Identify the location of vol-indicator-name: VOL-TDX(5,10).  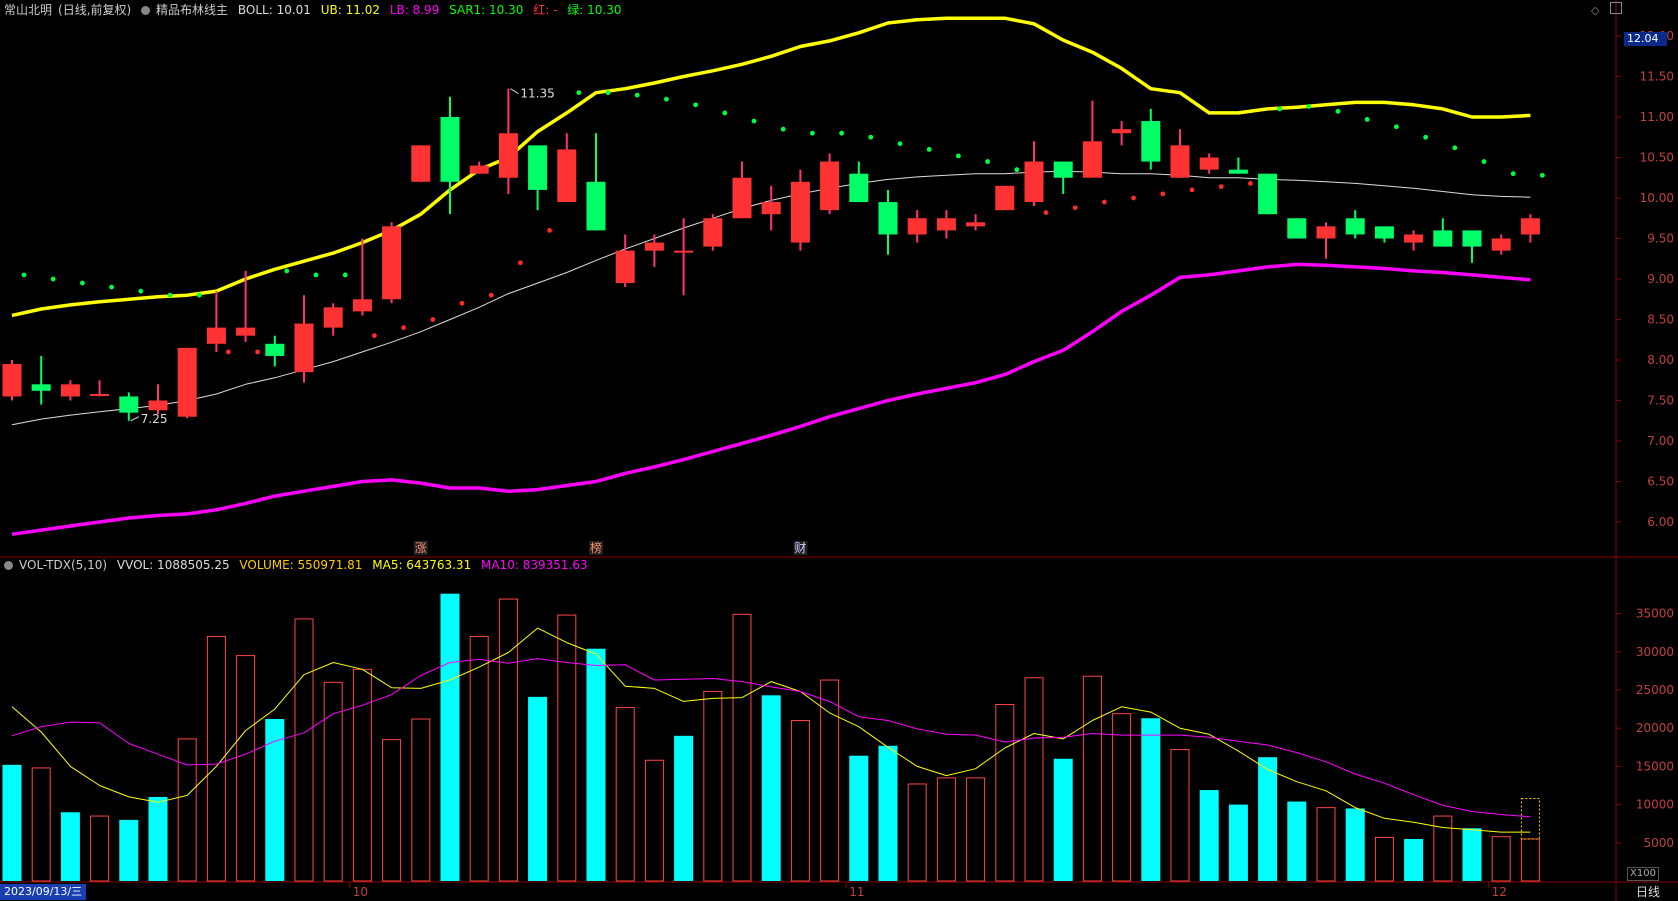
(63, 565).